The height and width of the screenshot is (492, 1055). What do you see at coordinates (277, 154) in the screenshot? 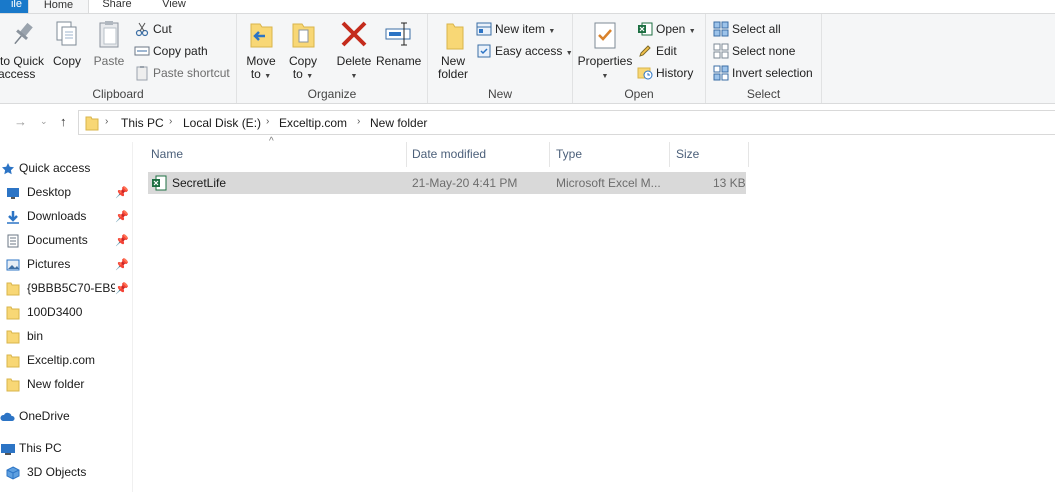
I see `column-header-name: Name` at bounding box center [277, 154].